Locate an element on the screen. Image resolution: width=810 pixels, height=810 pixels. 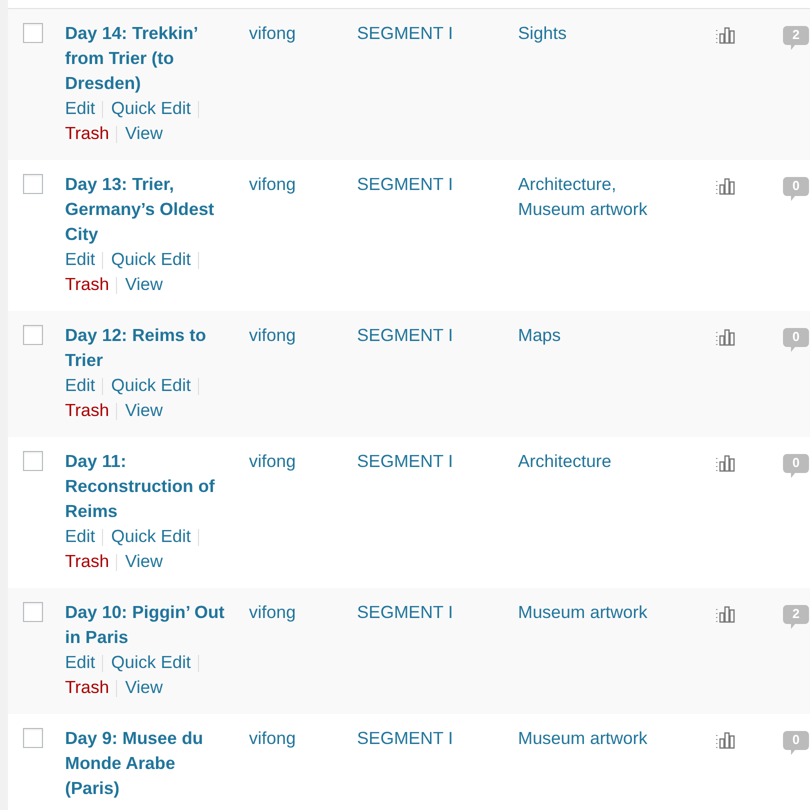
tag-link: Architecture, Museum artwork is located at coordinates (593, 197).